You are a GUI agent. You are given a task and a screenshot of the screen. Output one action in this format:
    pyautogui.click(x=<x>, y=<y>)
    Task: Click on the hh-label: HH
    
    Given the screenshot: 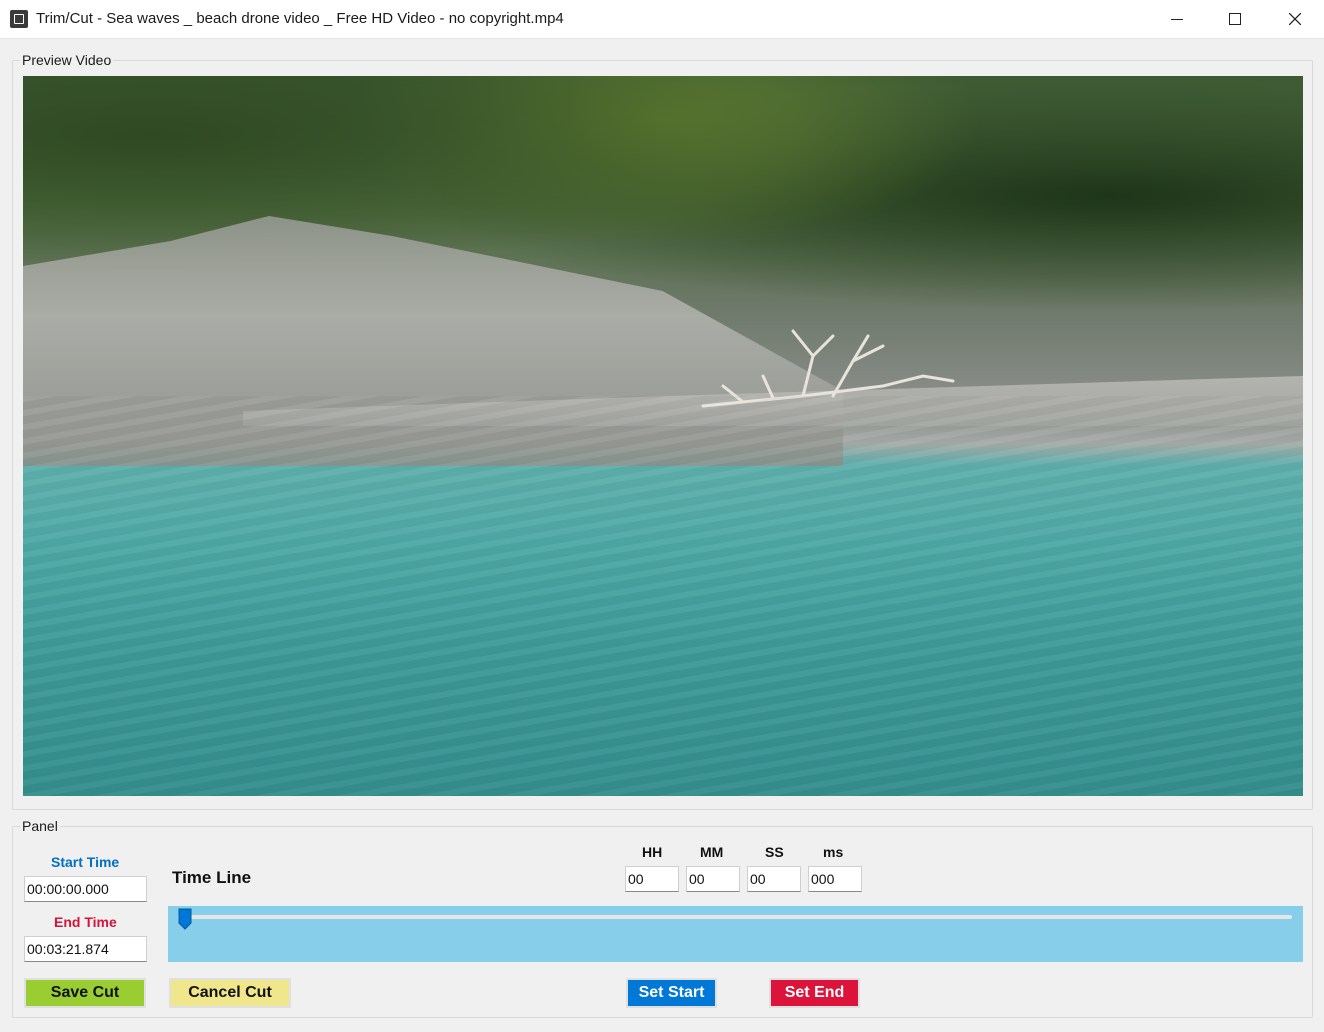 What is the action you would take?
    pyautogui.click(x=652, y=852)
    